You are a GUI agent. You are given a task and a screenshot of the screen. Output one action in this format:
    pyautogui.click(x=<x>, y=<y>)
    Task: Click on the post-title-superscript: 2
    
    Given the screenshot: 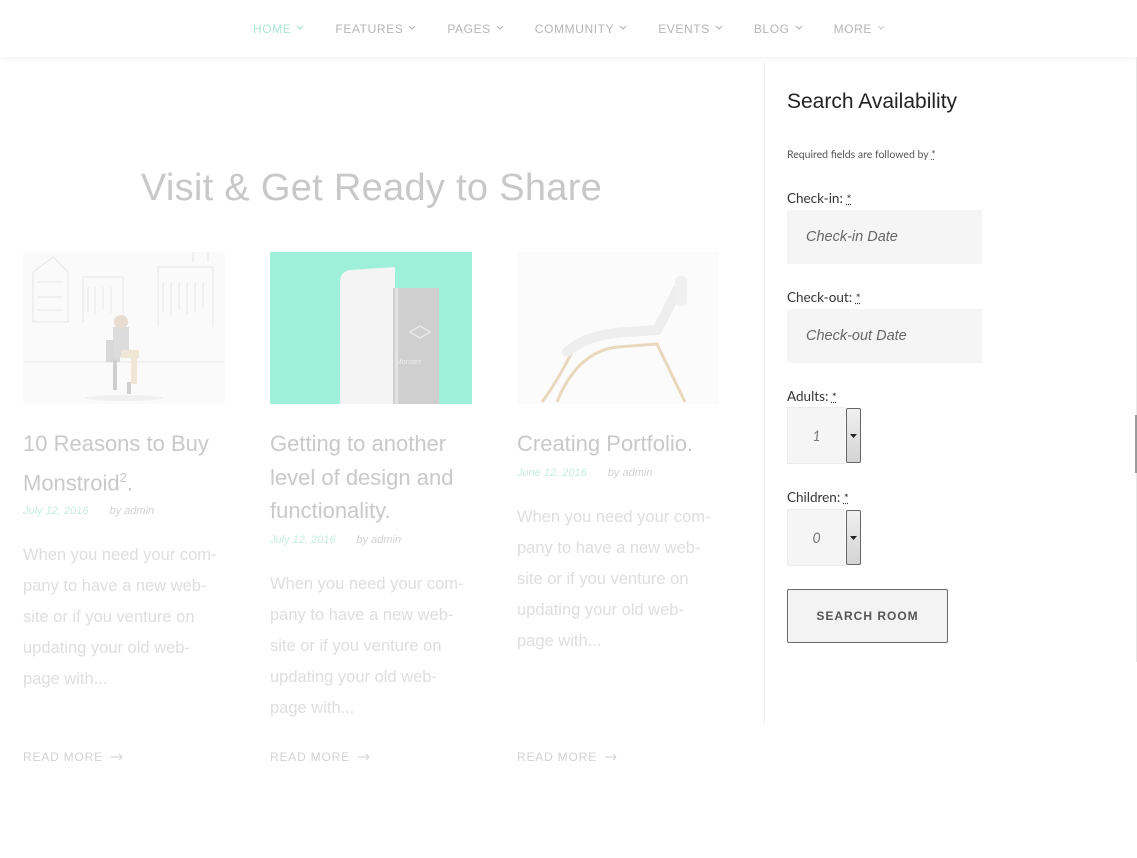 What is the action you would take?
    pyautogui.click(x=123, y=477)
    